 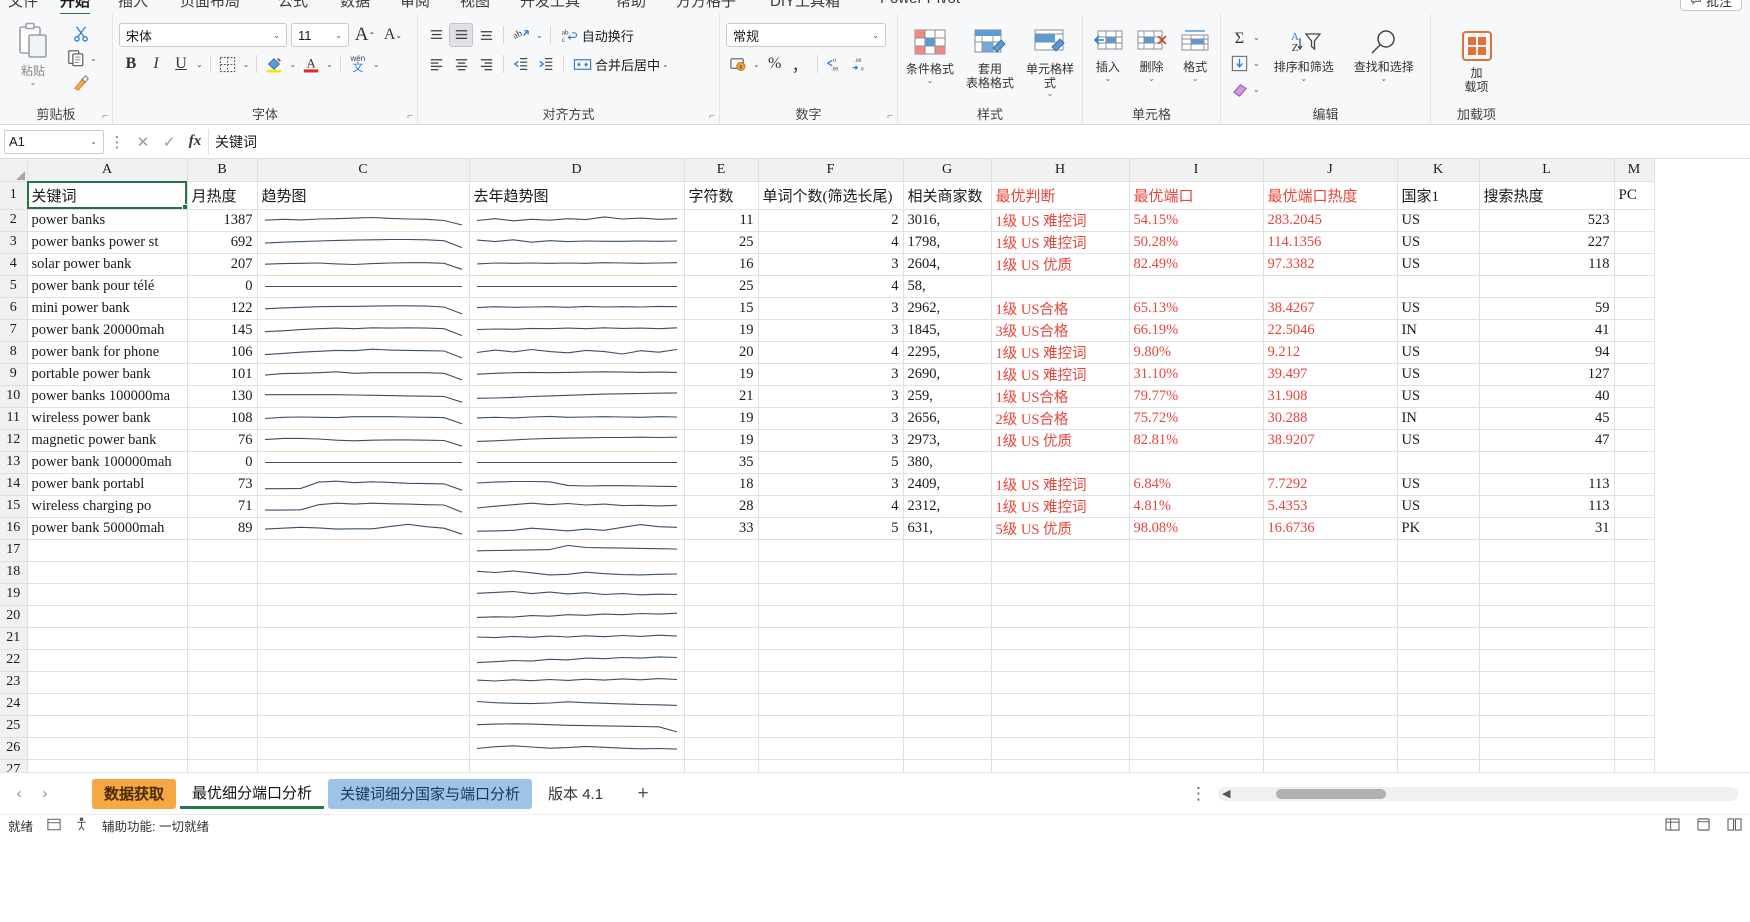 I want to click on cell-E13: 35, so click(x=721, y=462).